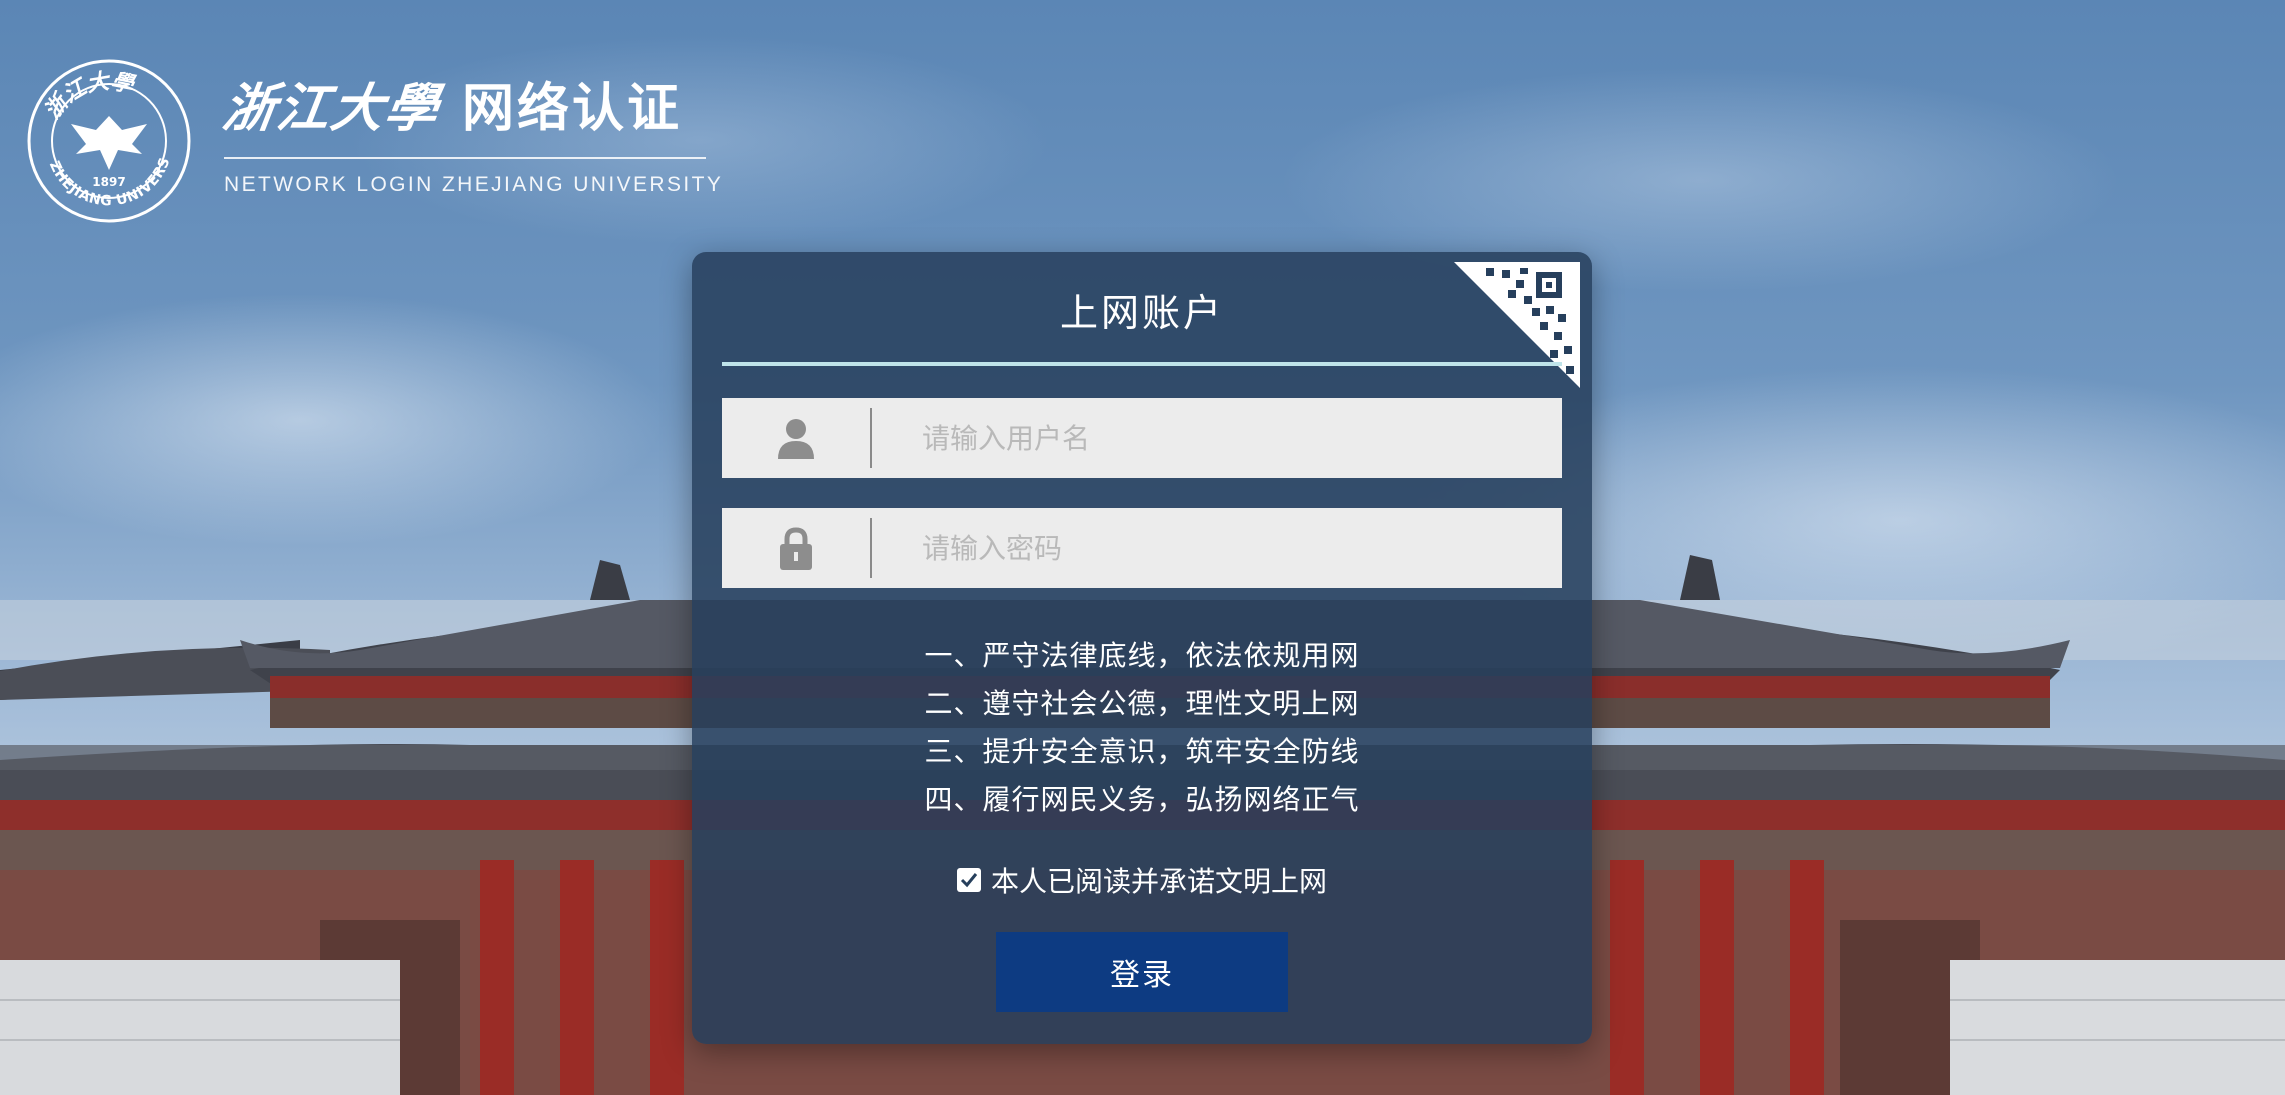 The height and width of the screenshot is (1095, 2285). I want to click on login-button: 登录, so click(1142, 972).